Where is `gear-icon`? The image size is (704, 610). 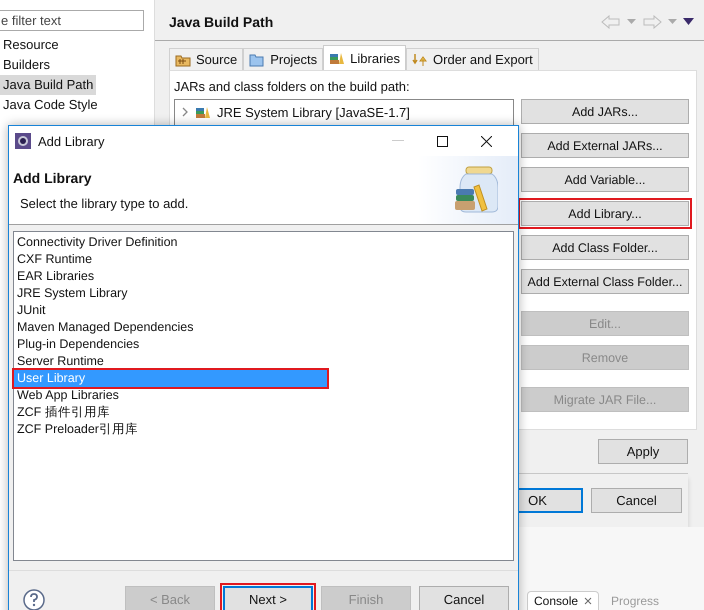 gear-icon is located at coordinates (23, 141).